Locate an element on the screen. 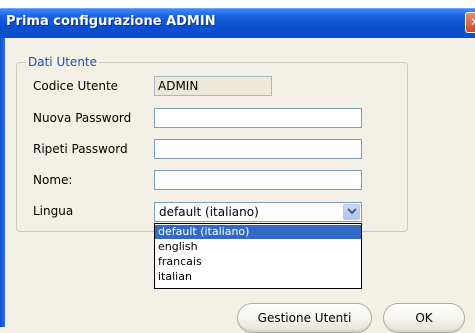  close-button: ✕ is located at coordinates (470, 22).